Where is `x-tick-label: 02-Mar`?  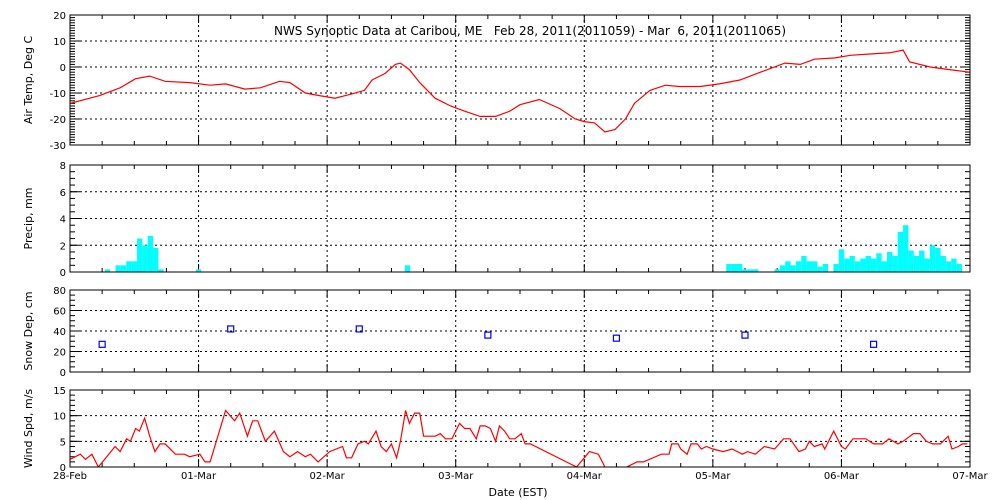
x-tick-label: 02-Mar is located at coordinates (328, 476).